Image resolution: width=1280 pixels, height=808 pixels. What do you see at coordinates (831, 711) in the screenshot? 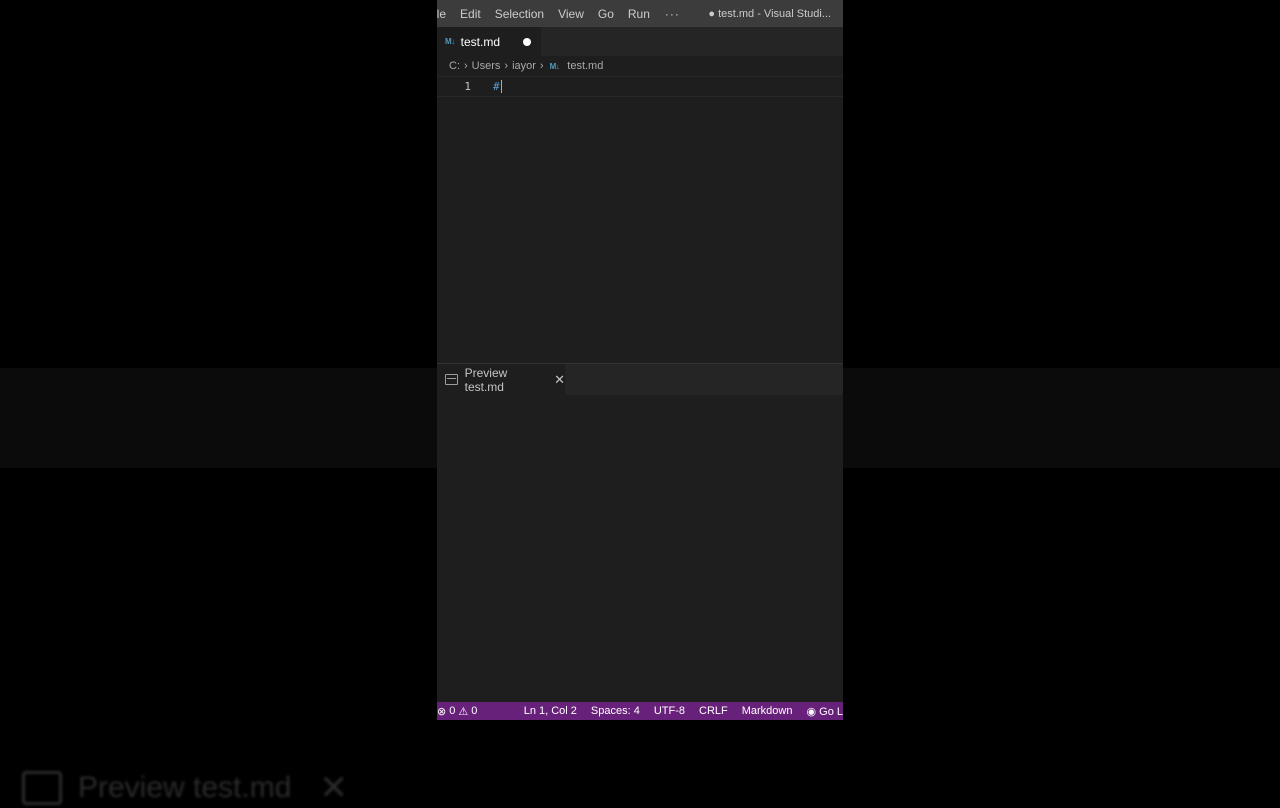
I see `go-live-label: Go L` at bounding box center [831, 711].